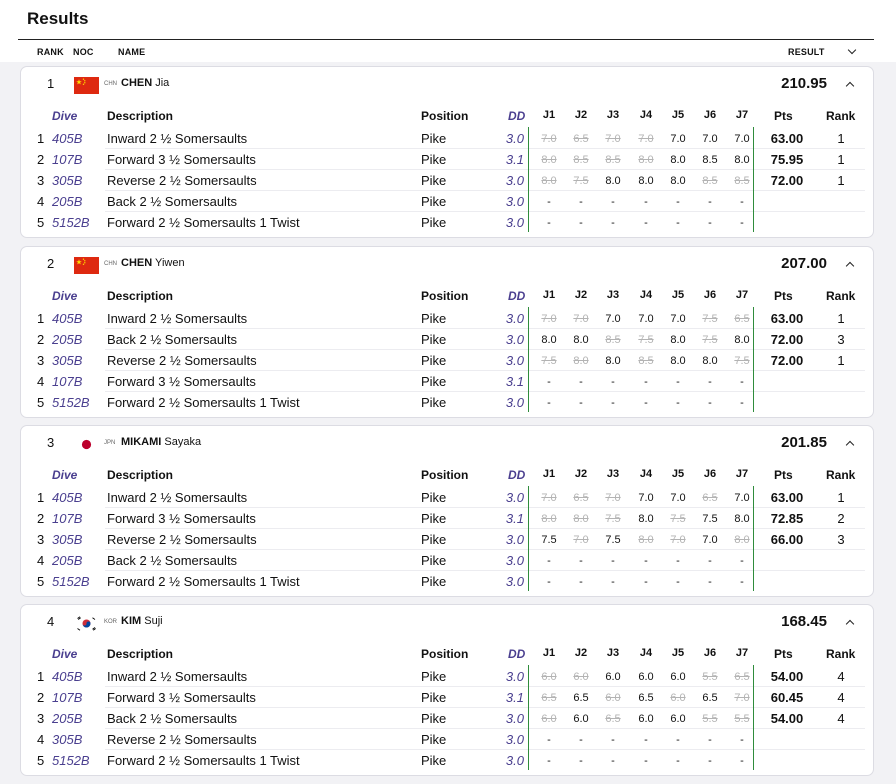 The height and width of the screenshot is (784, 896). Describe the element at coordinates (841, 539) in the screenshot. I see `dive-rank: 3` at that location.